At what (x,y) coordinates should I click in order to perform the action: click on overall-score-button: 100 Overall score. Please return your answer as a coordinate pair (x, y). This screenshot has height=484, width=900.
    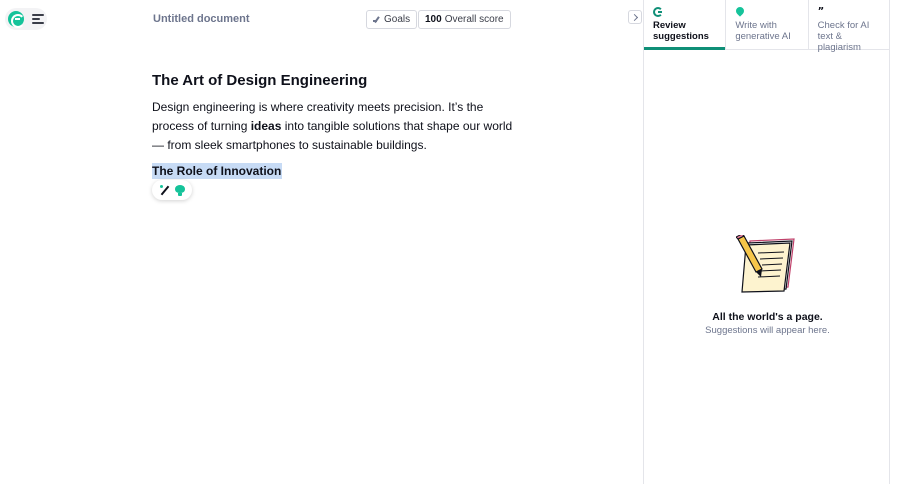
    Looking at the image, I should click on (464, 19).